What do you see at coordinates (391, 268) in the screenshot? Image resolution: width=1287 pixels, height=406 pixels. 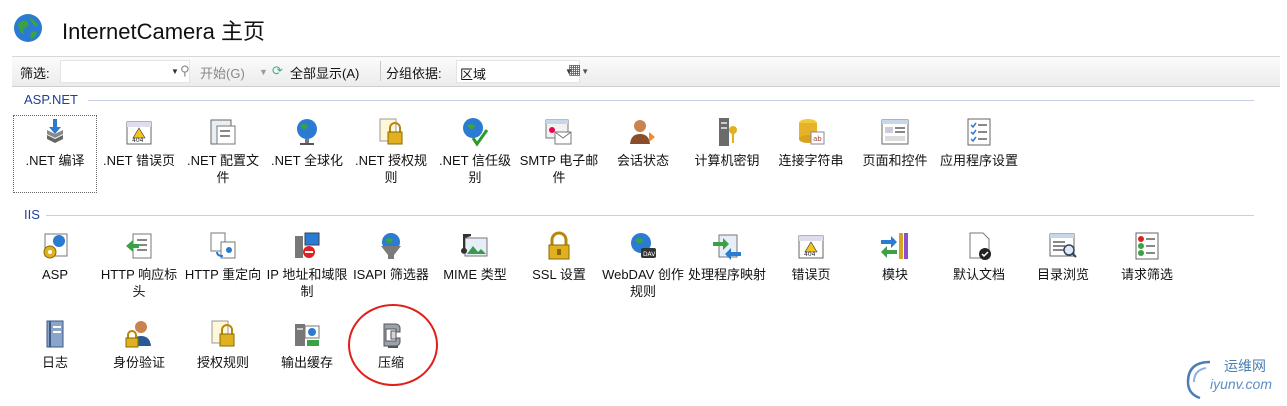 I see `feature-isapi-filters: ISAPI 筛选器` at bounding box center [391, 268].